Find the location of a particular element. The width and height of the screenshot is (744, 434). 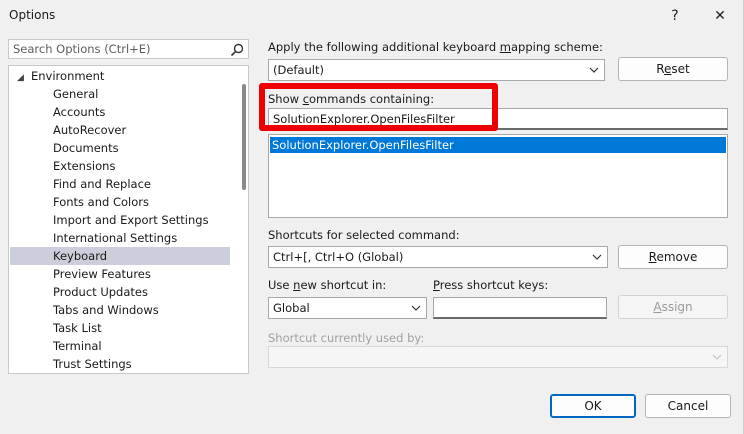

tree-item-general: General is located at coordinates (75, 94).